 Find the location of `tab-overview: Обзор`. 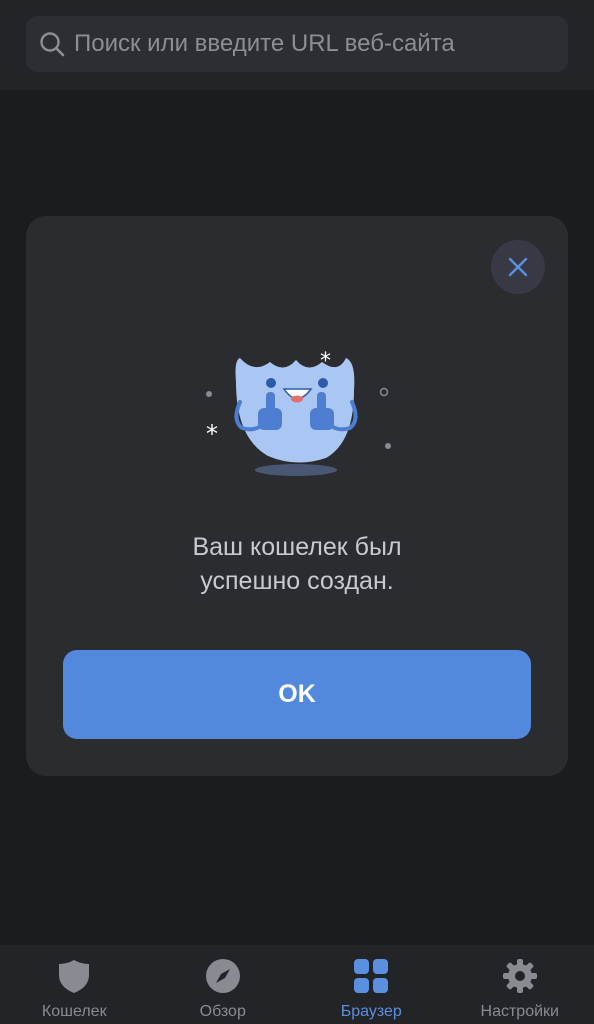

tab-overview: Обзор is located at coordinates (223, 984).